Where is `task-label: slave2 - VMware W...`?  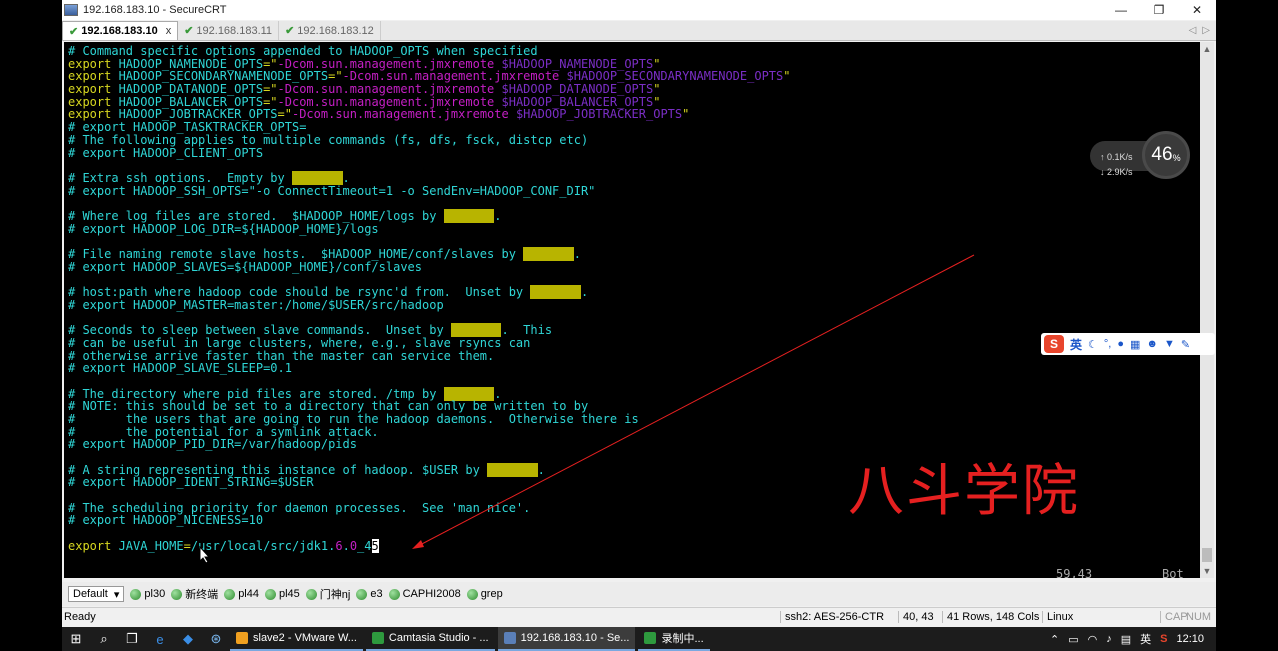 task-label: slave2 - VMware W... is located at coordinates (305, 638).